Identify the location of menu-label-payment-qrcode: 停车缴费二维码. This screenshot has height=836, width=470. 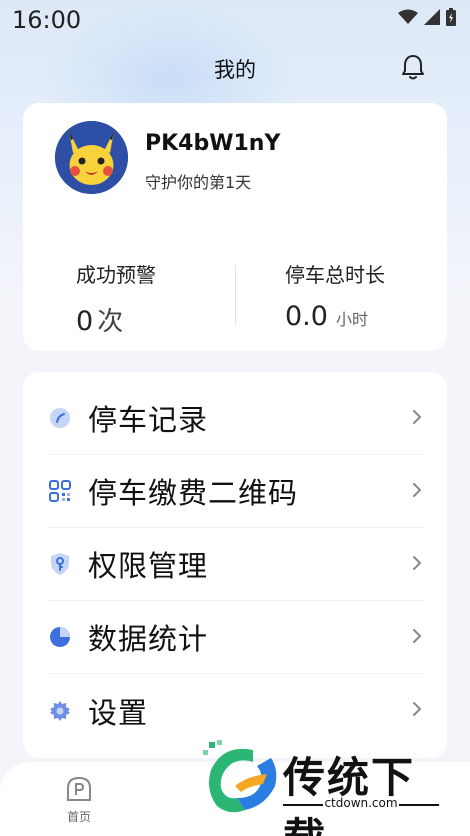
(193, 493).